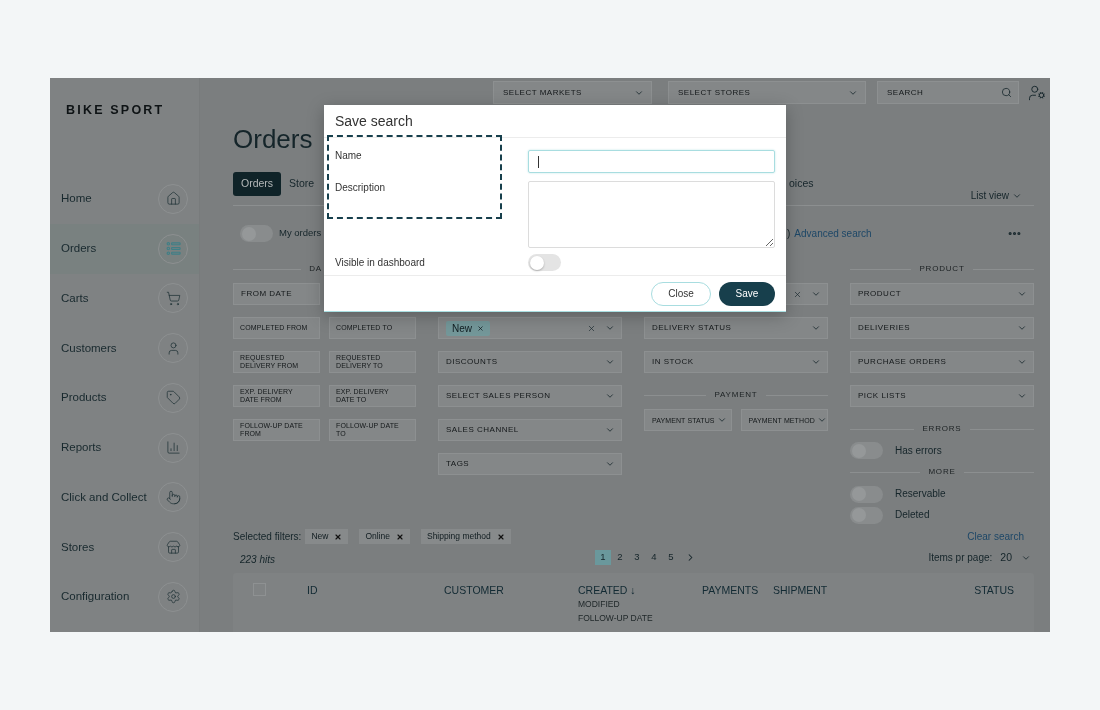 Image resolution: width=1100 pixels, height=710 pixels. What do you see at coordinates (874, 590) in the screenshot?
I see `column-header: SHIPMENT` at bounding box center [874, 590].